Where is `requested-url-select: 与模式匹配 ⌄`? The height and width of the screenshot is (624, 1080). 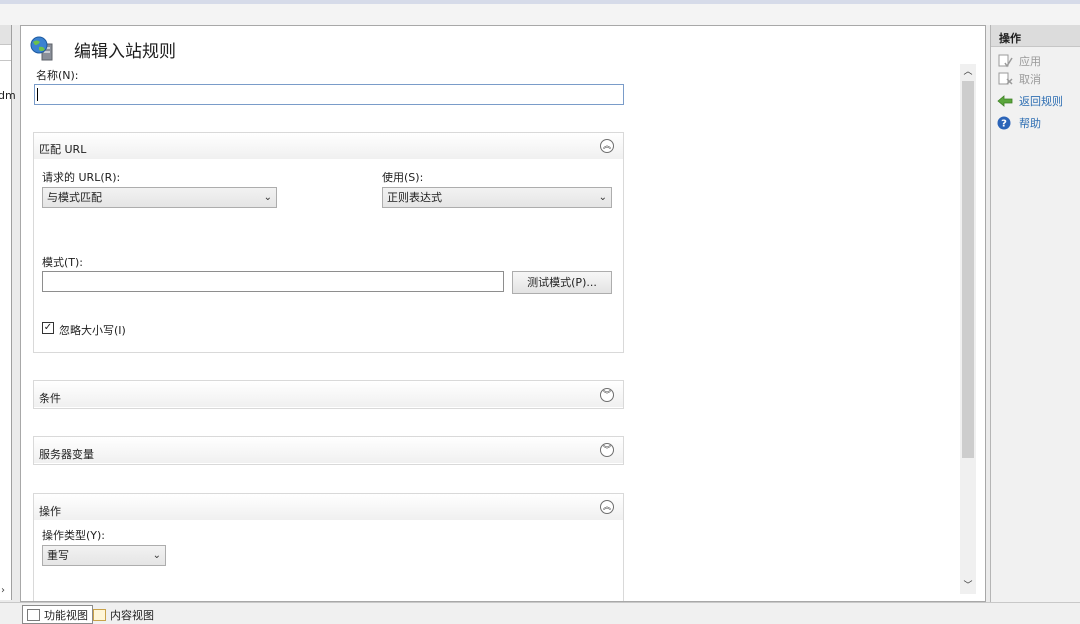
requested-url-select: 与模式匹配 ⌄ is located at coordinates (159, 197).